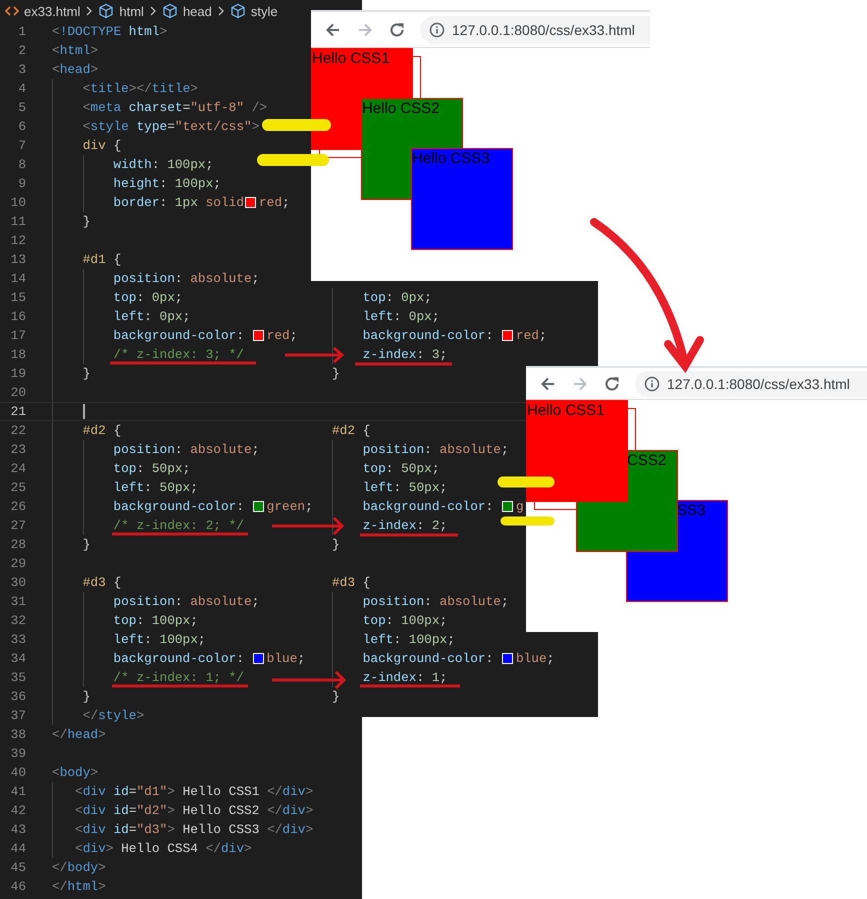 Image resolution: width=867 pixels, height=899 pixels. What do you see at coordinates (18, 734) in the screenshot?
I see `line-number: 38` at bounding box center [18, 734].